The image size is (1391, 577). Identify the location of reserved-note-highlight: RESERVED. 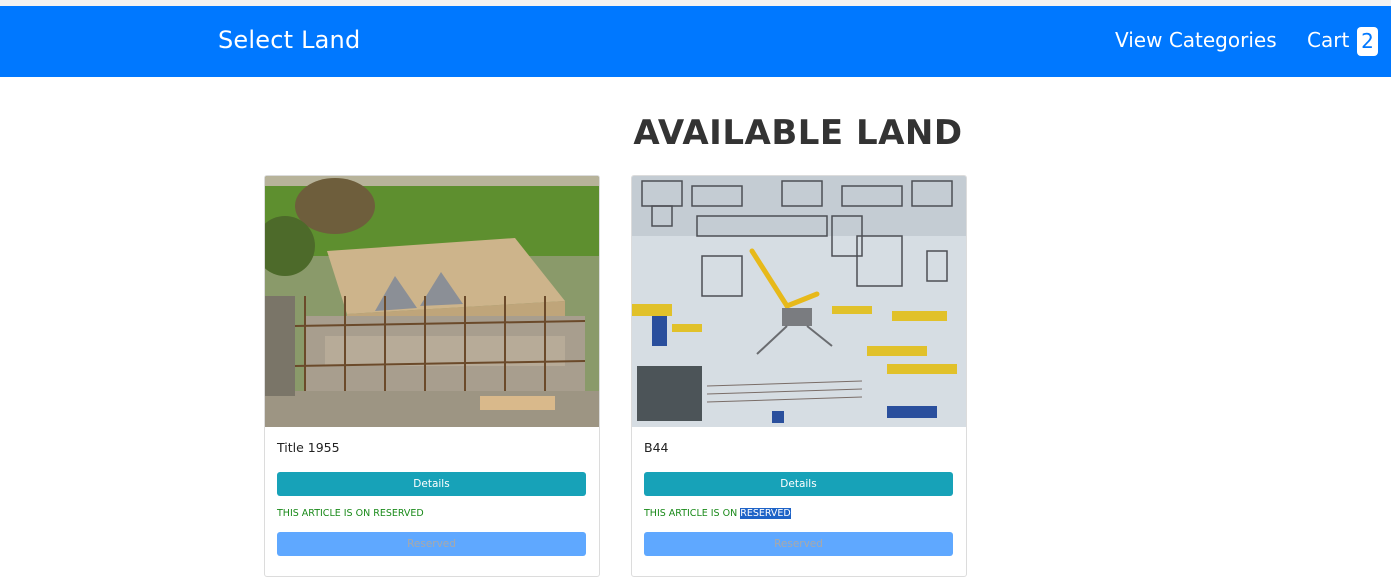
(765, 513).